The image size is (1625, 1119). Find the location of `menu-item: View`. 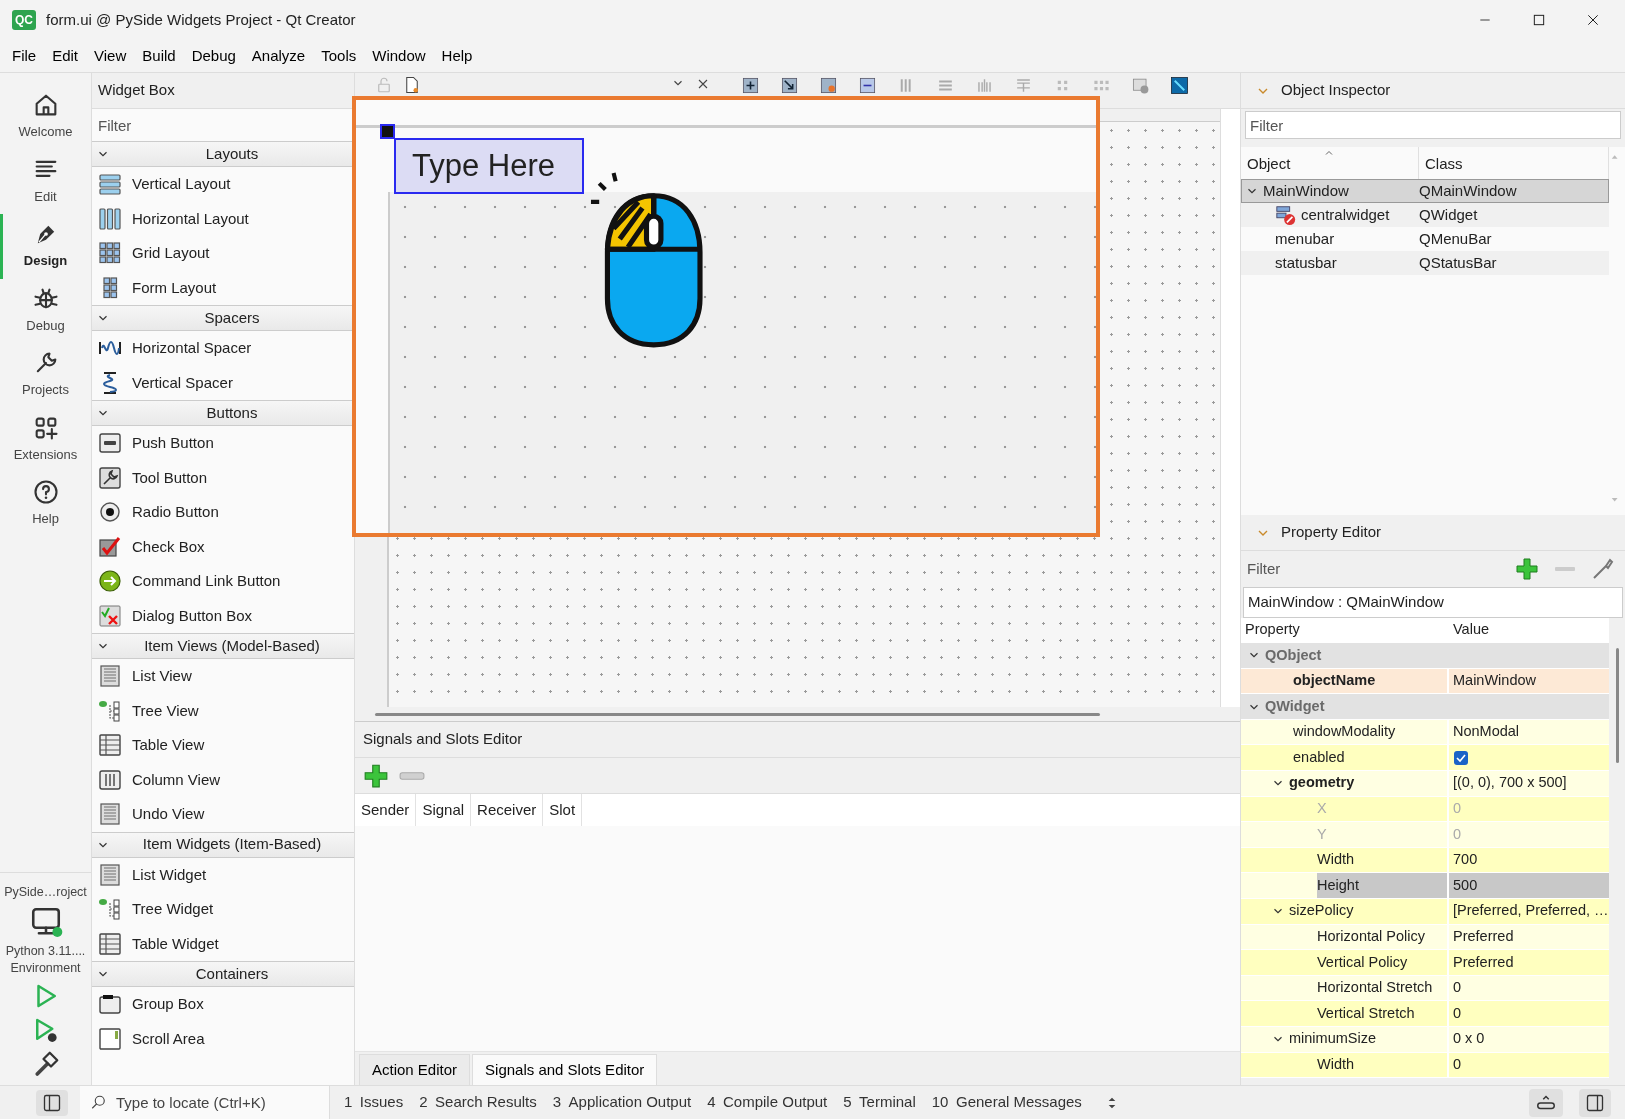

menu-item: View is located at coordinates (110, 56).